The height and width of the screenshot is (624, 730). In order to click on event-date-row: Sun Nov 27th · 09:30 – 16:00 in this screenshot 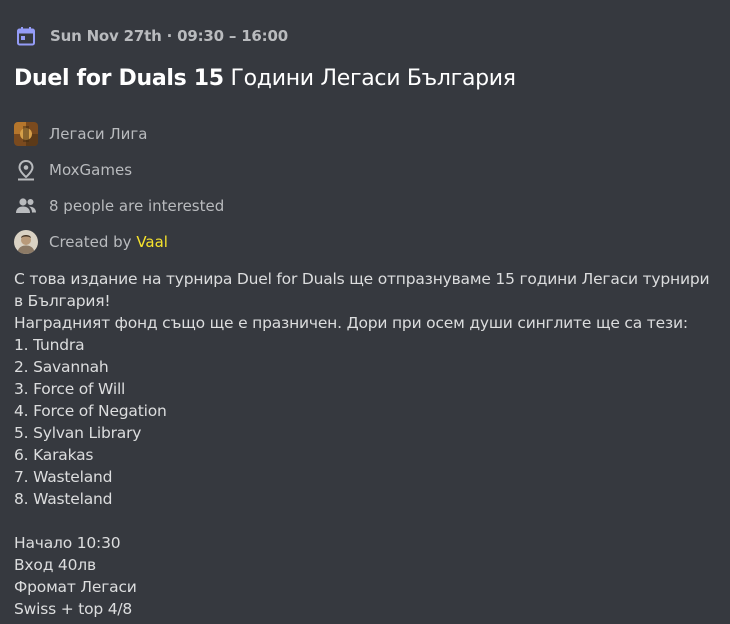, I will do `click(152, 36)`.